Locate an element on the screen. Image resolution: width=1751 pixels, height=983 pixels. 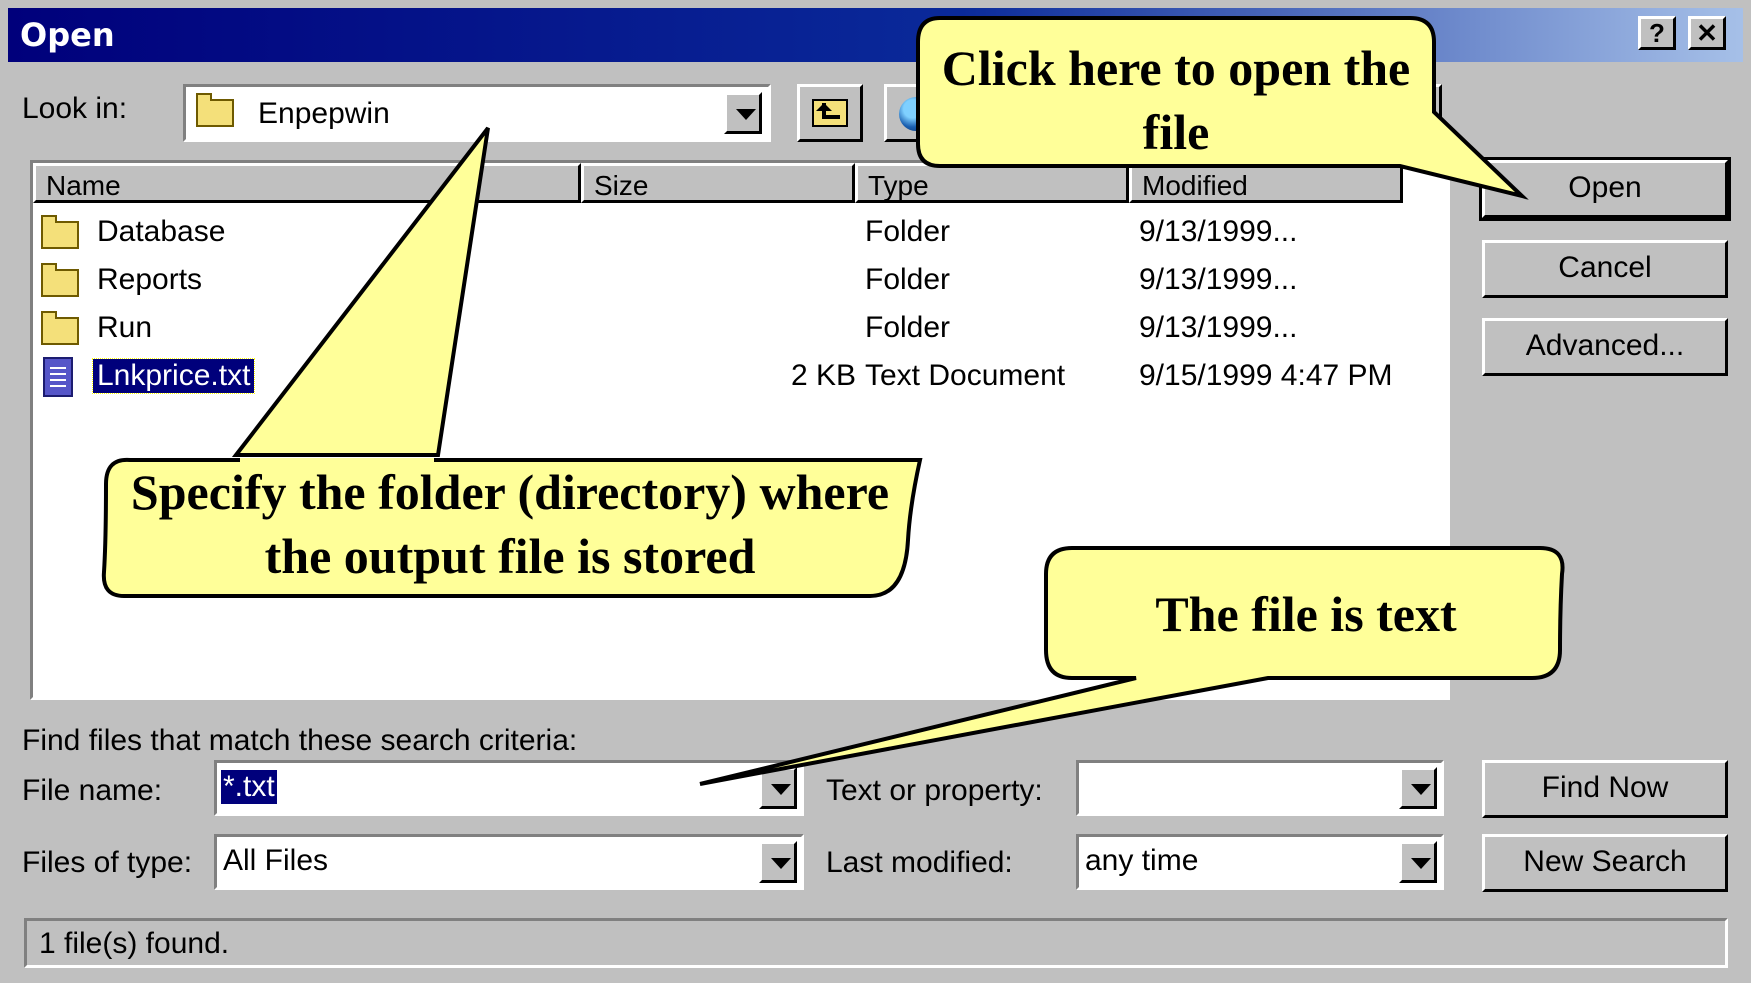
callout-text-file-text: The file is text is located at coordinates (1306, 614).